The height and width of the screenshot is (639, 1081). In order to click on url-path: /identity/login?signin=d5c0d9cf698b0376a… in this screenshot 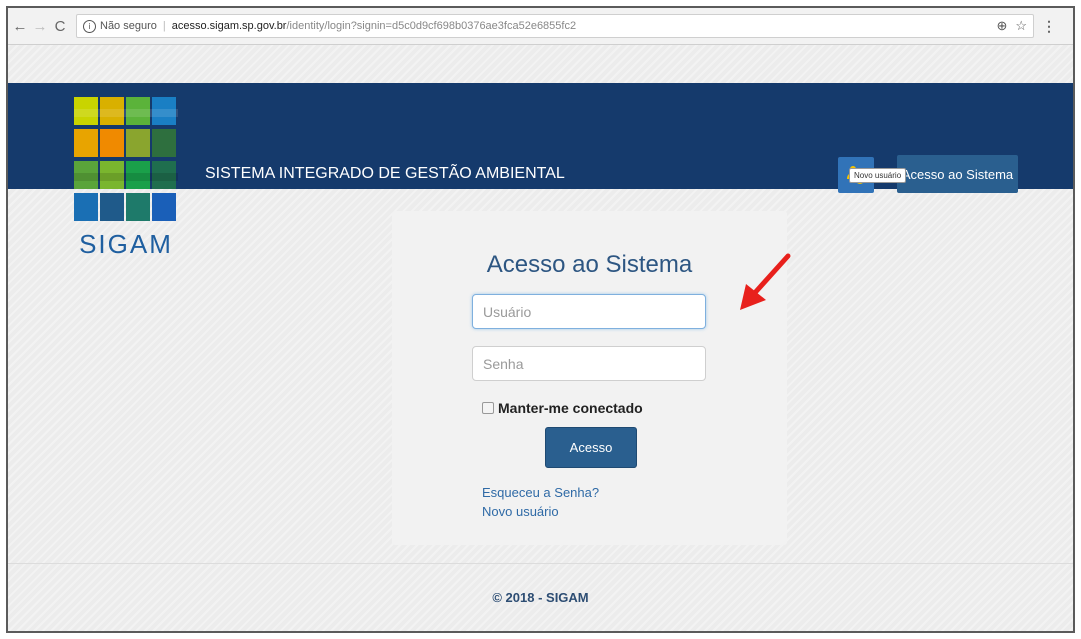, I will do `click(431, 26)`.